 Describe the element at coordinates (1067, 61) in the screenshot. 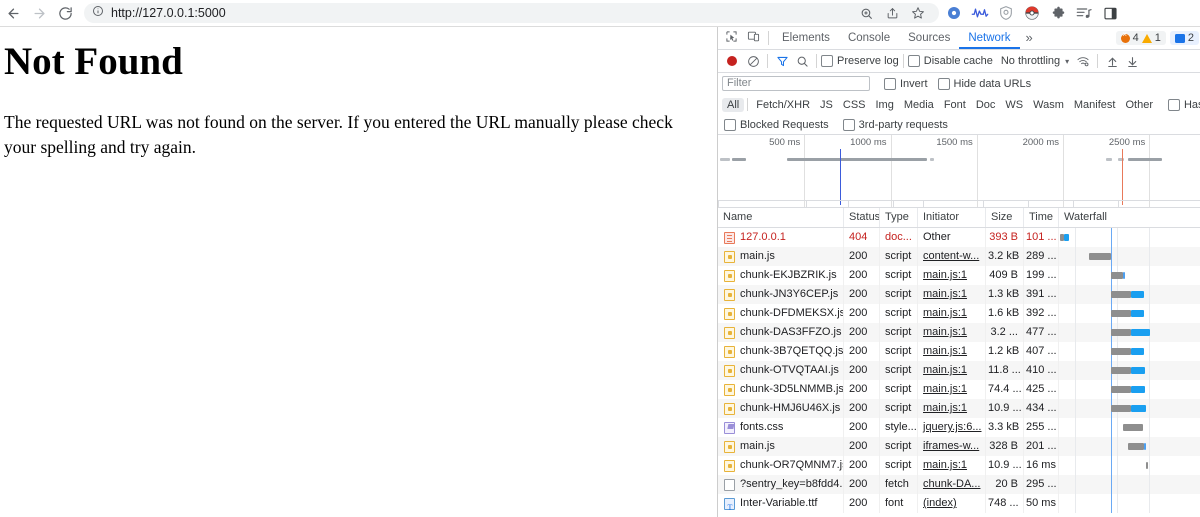

I see `chevron-down-icon: ▾` at that location.